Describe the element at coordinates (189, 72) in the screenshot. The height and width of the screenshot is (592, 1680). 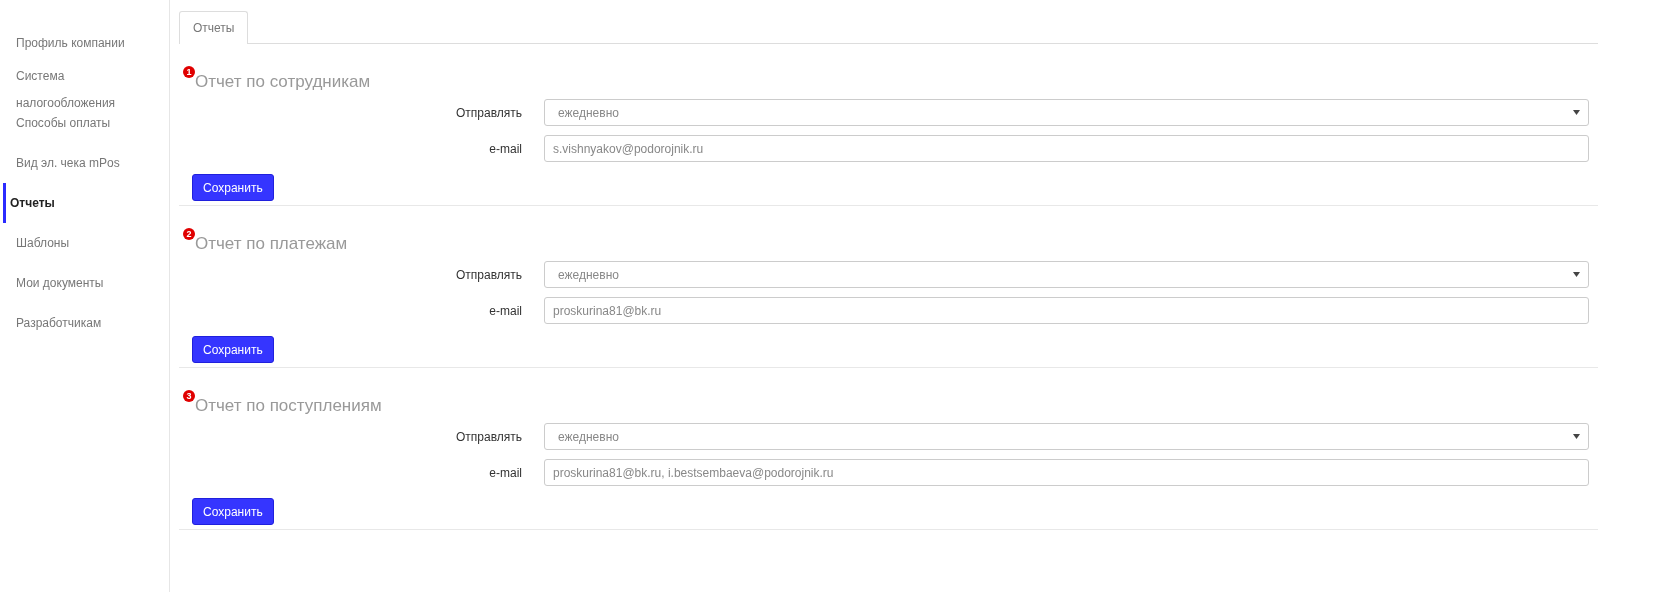
I see `number-badge: 1` at that location.